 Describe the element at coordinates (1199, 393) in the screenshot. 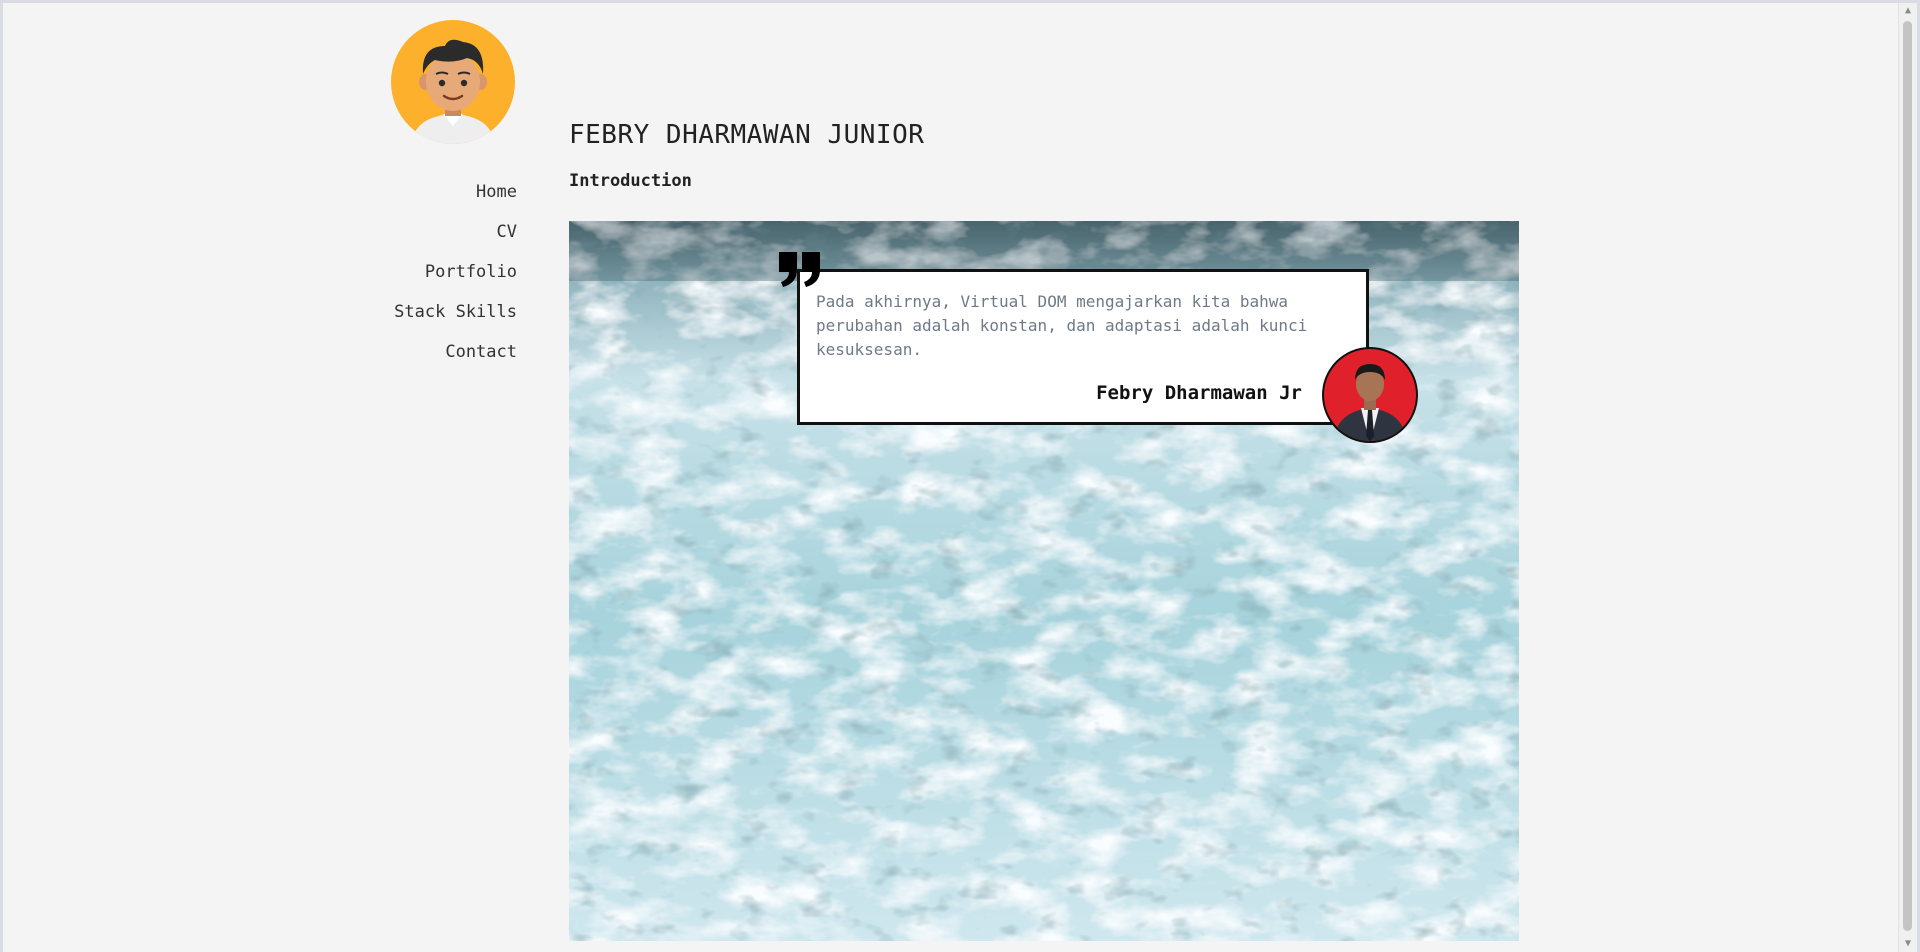

I see `quote-author: Febry Dharmawan Jr` at that location.